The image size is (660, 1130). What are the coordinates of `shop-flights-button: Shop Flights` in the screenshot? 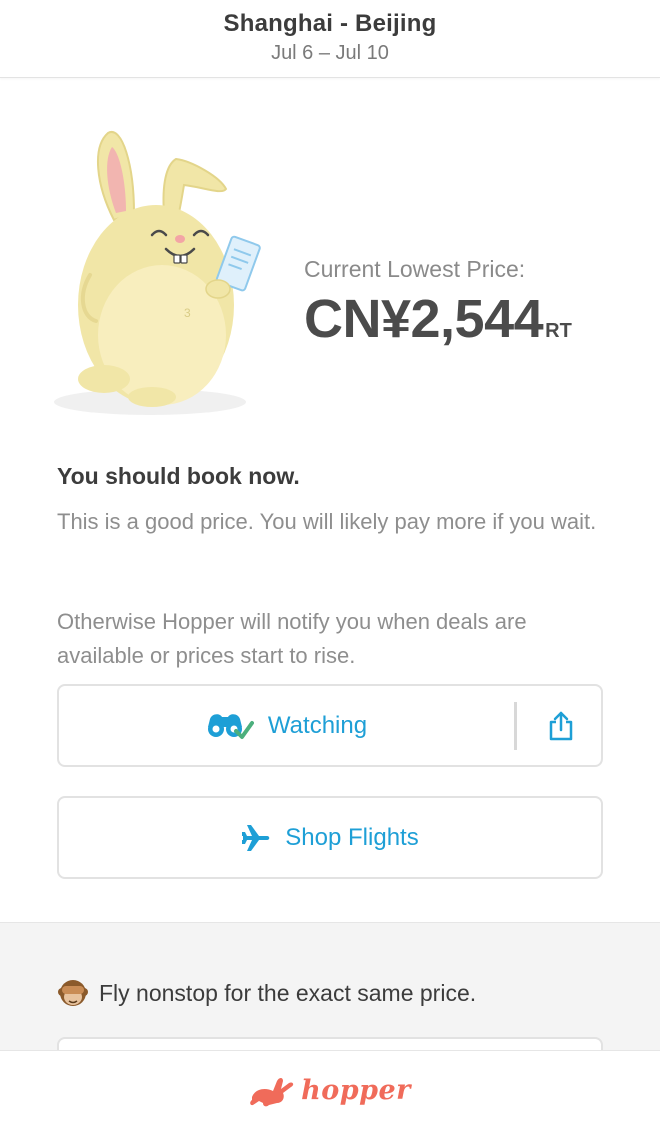 It's located at (330, 837).